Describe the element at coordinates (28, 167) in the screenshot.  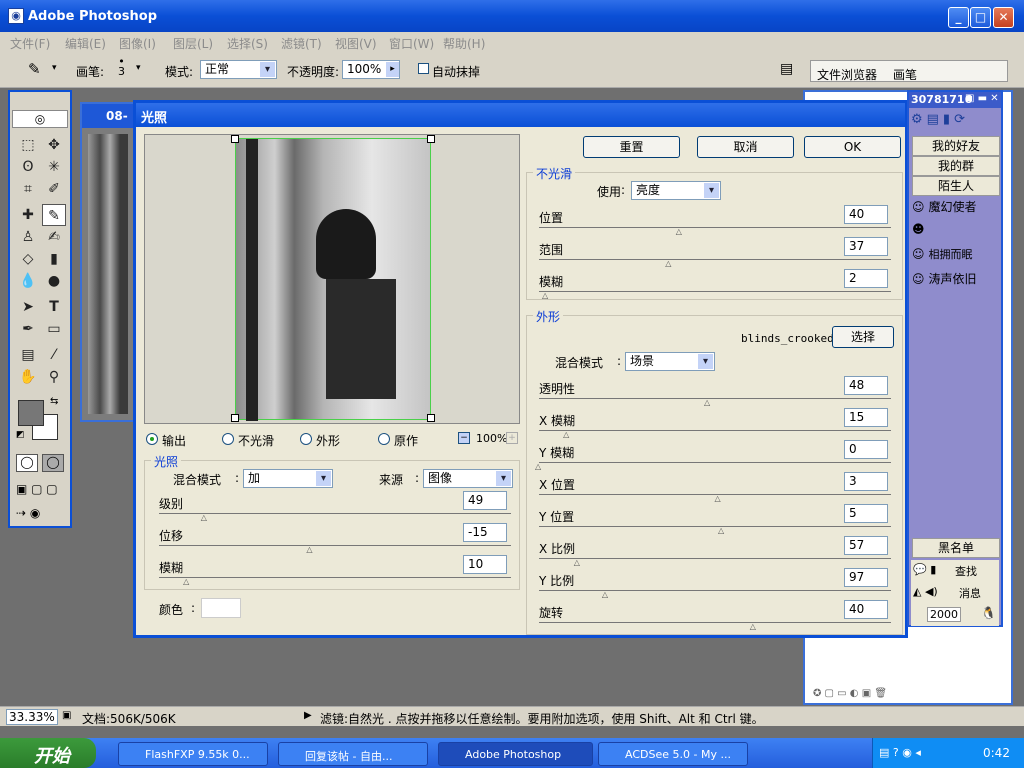
I see `lasso-tool-icon: ʘ` at that location.